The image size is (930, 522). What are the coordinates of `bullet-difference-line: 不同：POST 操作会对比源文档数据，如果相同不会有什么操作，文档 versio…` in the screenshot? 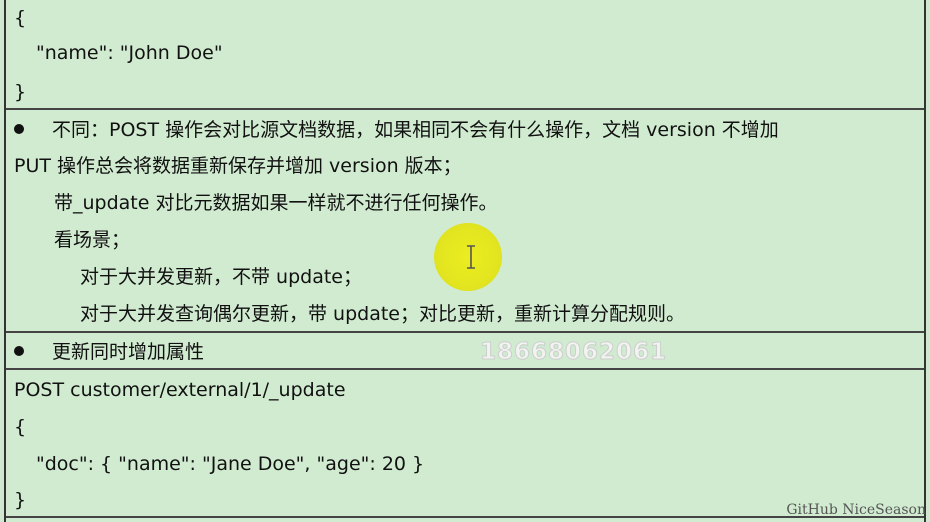 It's located at (396, 130).